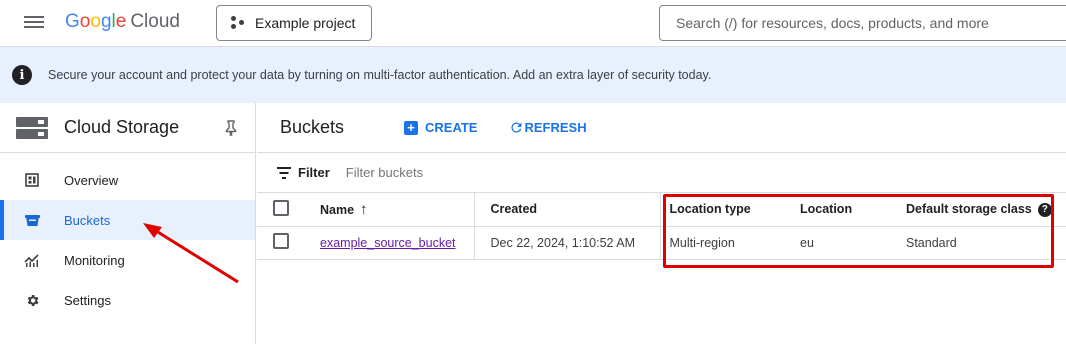  Describe the element at coordinates (87, 220) in the screenshot. I see `sidebar-item-label: Buckets` at that location.